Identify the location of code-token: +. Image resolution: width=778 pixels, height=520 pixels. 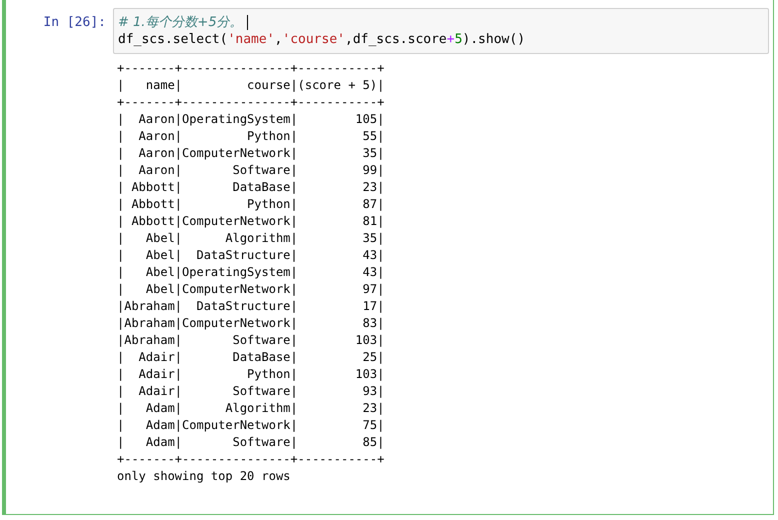
(450, 39).